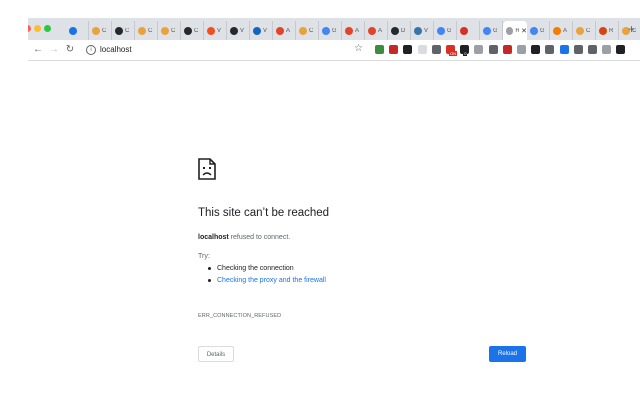  Describe the element at coordinates (240, 316) in the screenshot. I see `error-code: ERR_CONNECTION_REFUSED` at that location.